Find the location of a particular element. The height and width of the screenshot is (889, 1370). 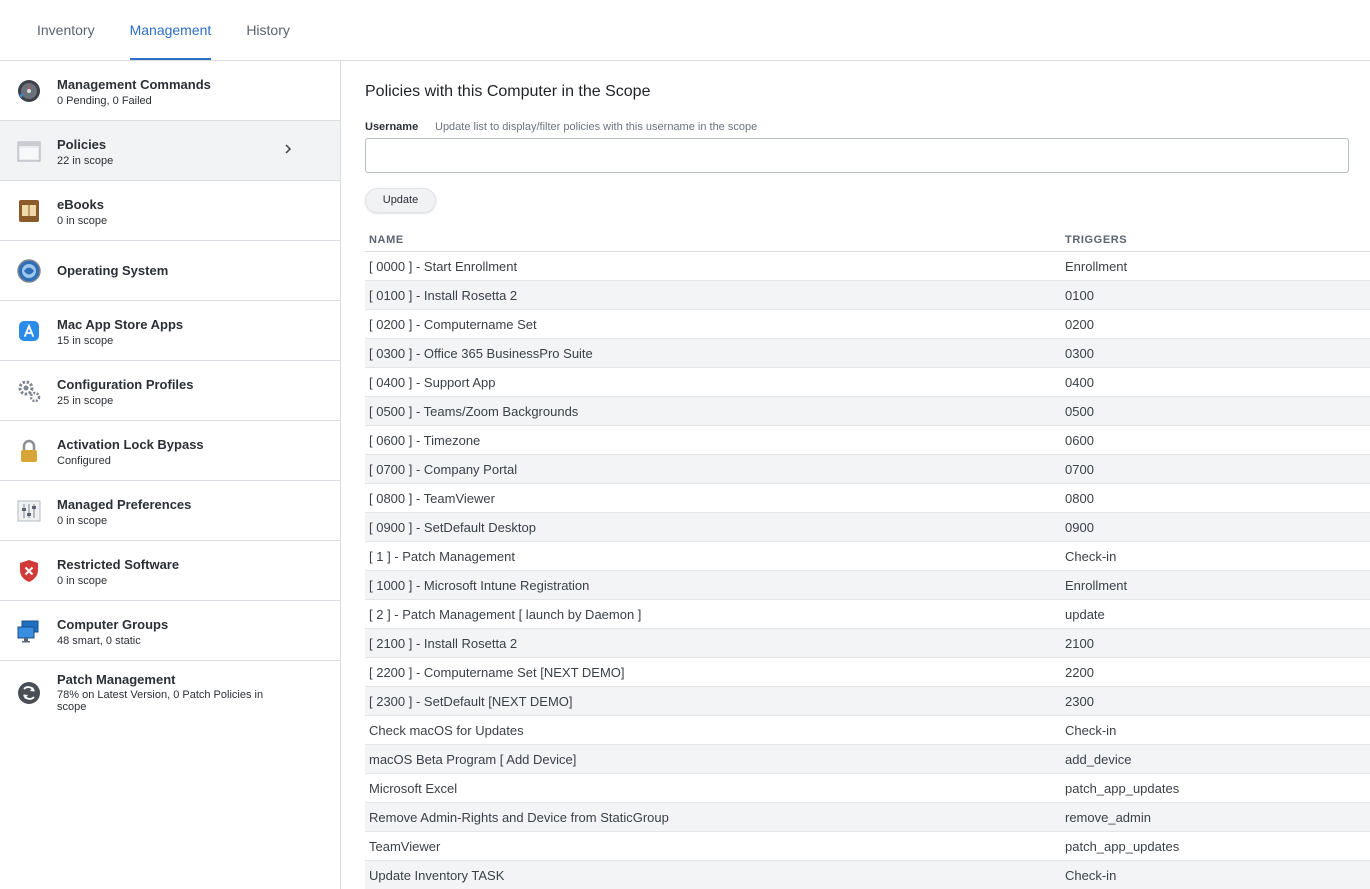

sidebar-item-title: Policies is located at coordinates (82, 144).